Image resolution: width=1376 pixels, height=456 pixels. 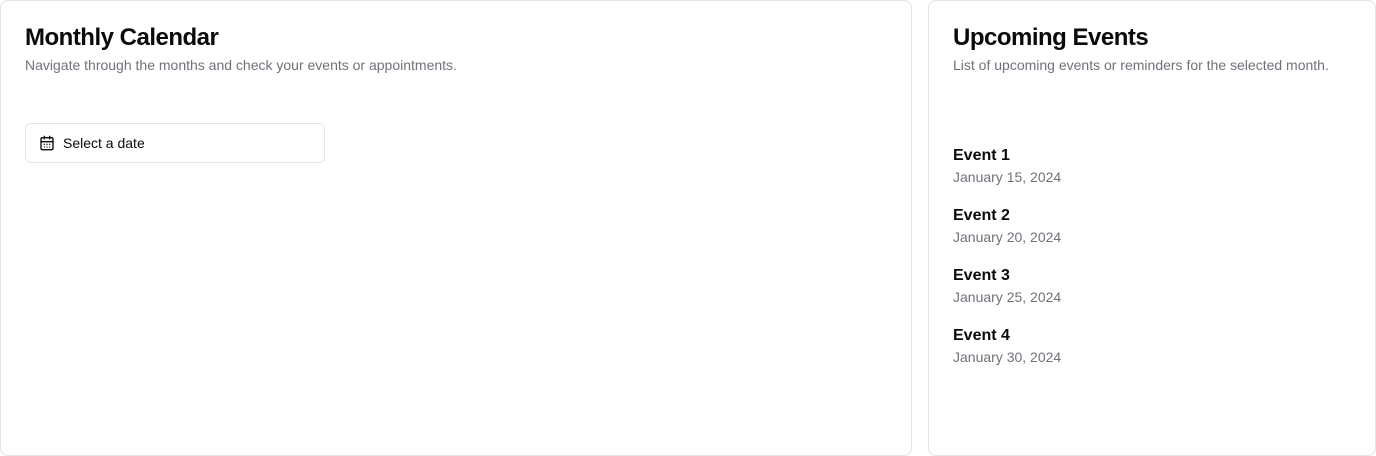 I want to click on event-item: Event 1 January 15, 2024, so click(x=1007, y=175).